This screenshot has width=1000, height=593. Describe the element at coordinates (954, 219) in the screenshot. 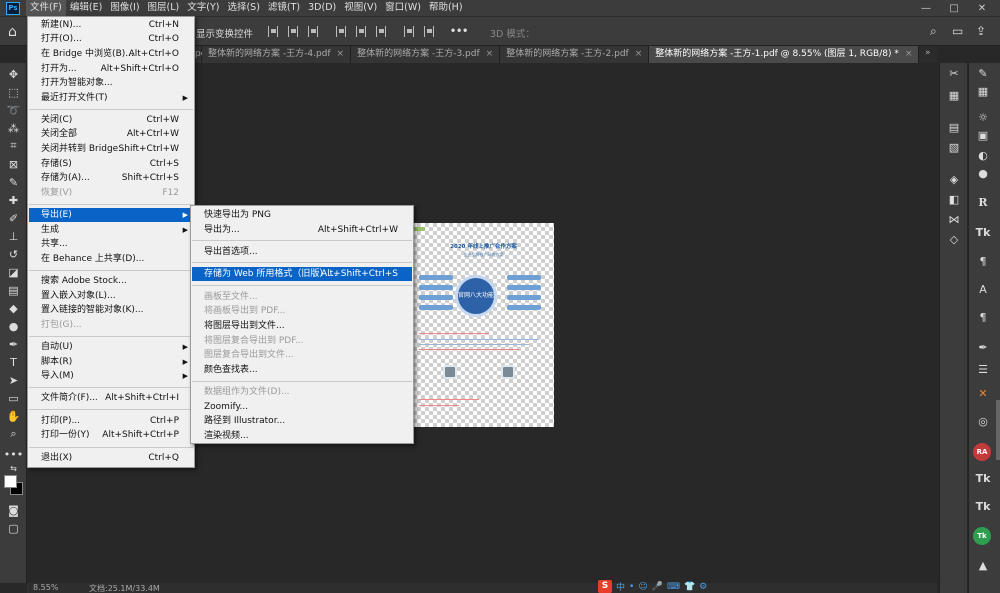

I see `nodes-icon: ⋈` at that location.